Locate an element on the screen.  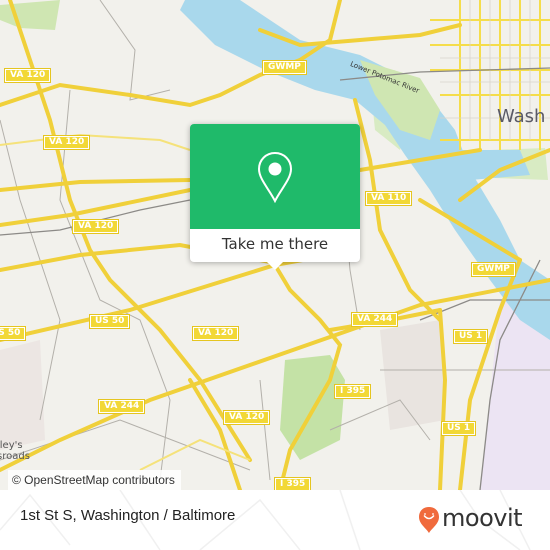
road-shield-va110: VA 110 is located at coordinates (388, 198).